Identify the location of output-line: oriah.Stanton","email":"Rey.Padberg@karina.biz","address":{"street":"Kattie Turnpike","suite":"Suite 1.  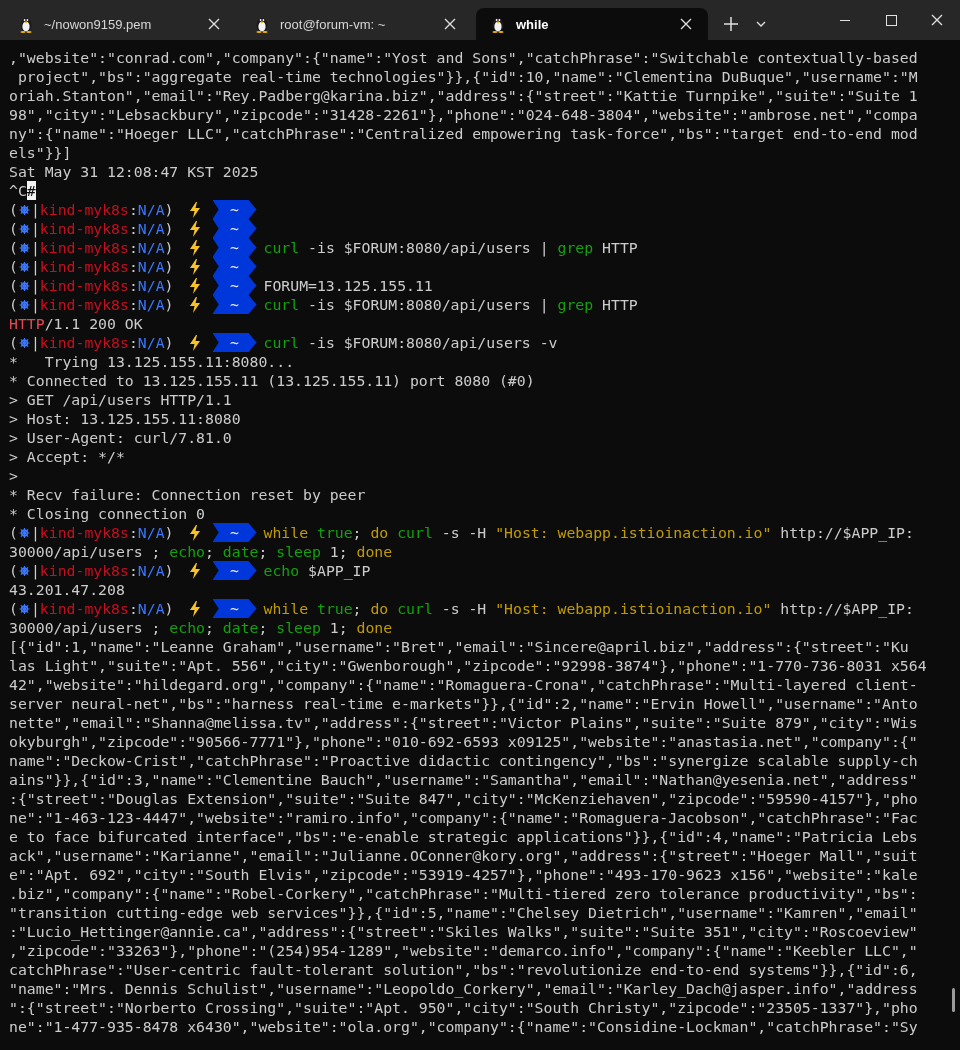
(463, 95).